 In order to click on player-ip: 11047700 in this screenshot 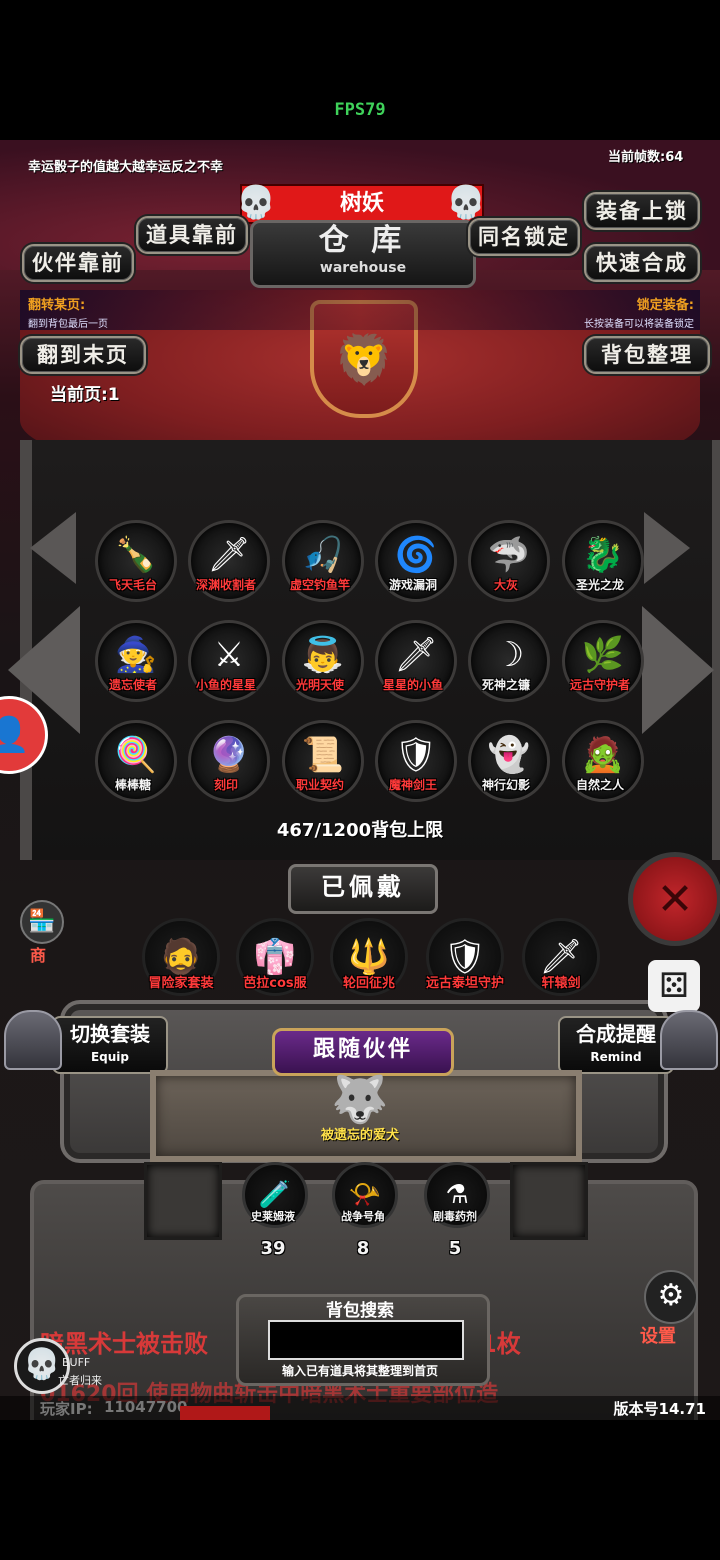, I will do `click(146, 1407)`.